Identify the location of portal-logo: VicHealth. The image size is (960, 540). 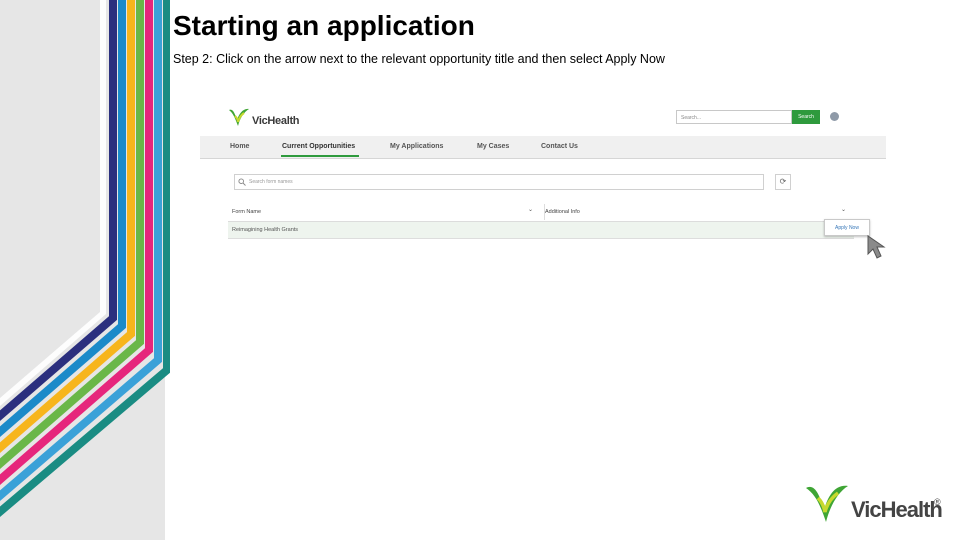
(263, 118).